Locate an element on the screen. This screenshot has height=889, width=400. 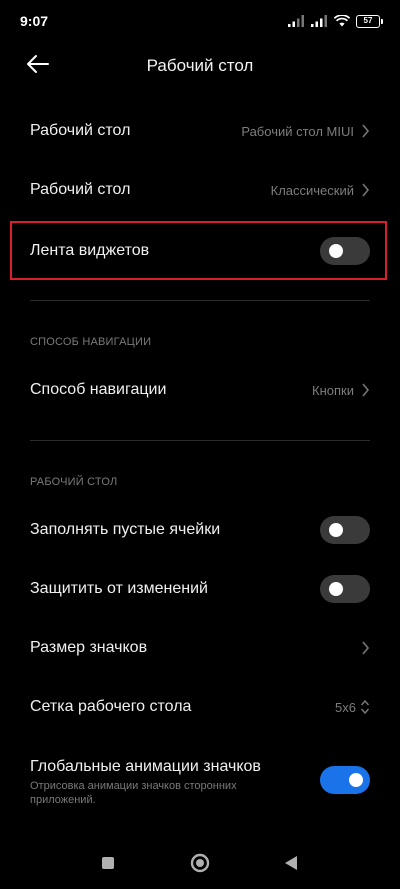
status-icons: 57 is located at coordinates (335, 21).